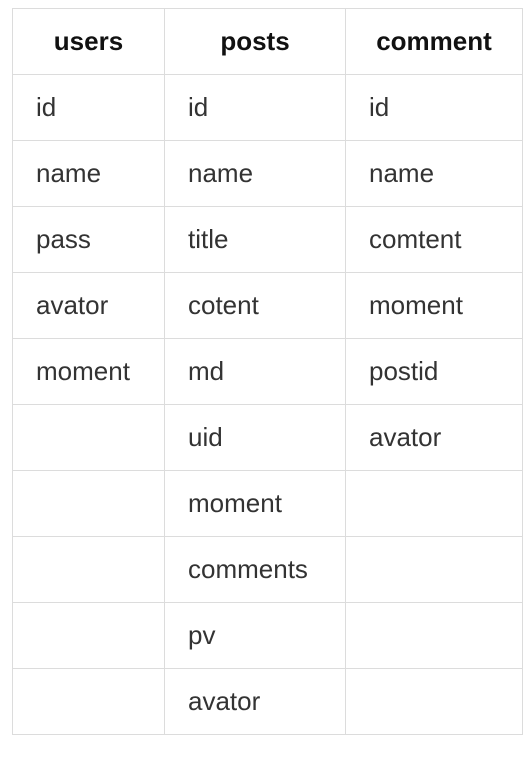 This screenshot has height=758, width=531. I want to click on cell-posts: comments, so click(255, 569).